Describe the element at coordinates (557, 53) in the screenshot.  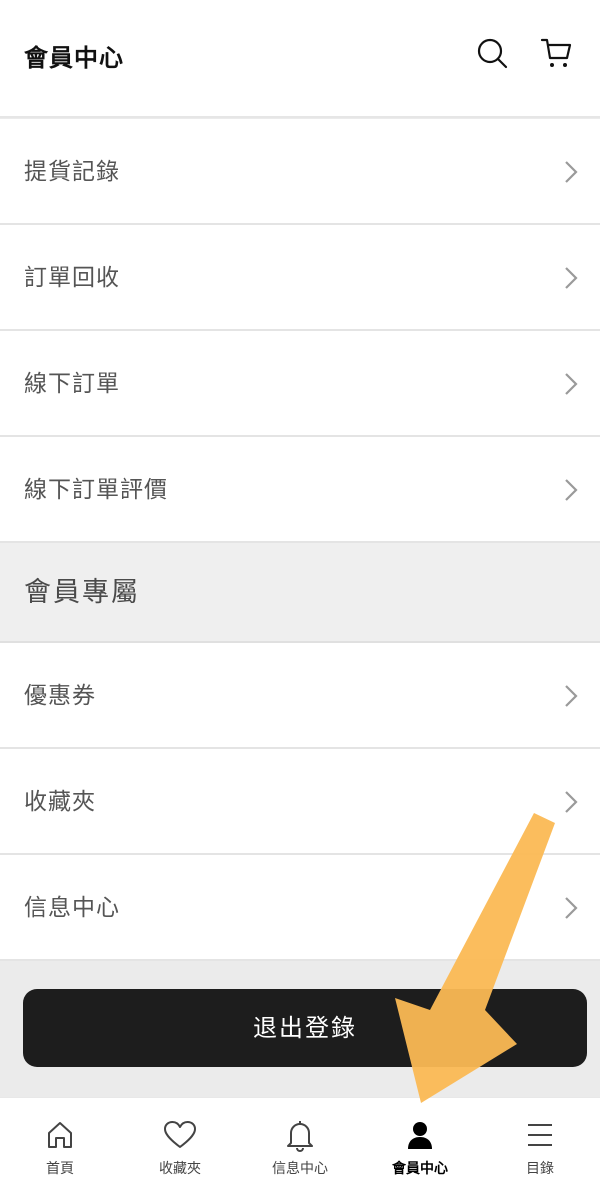
I see `cart-icon` at that location.